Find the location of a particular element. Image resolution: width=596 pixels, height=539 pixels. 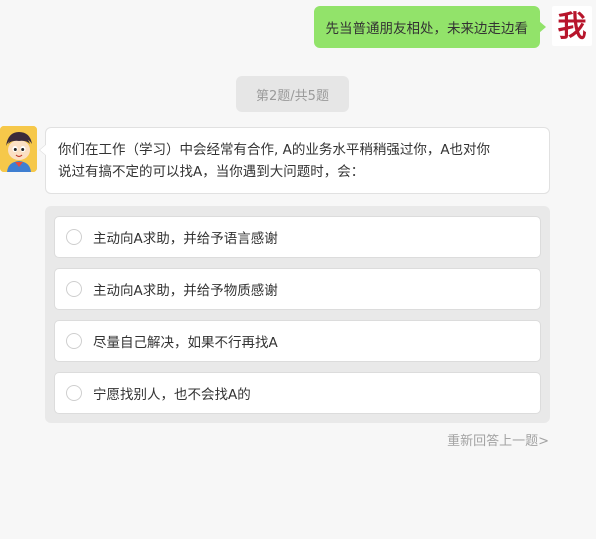

user-message-row: 先当普通朋友相处，未来边走边看 我 is located at coordinates (452, 27).